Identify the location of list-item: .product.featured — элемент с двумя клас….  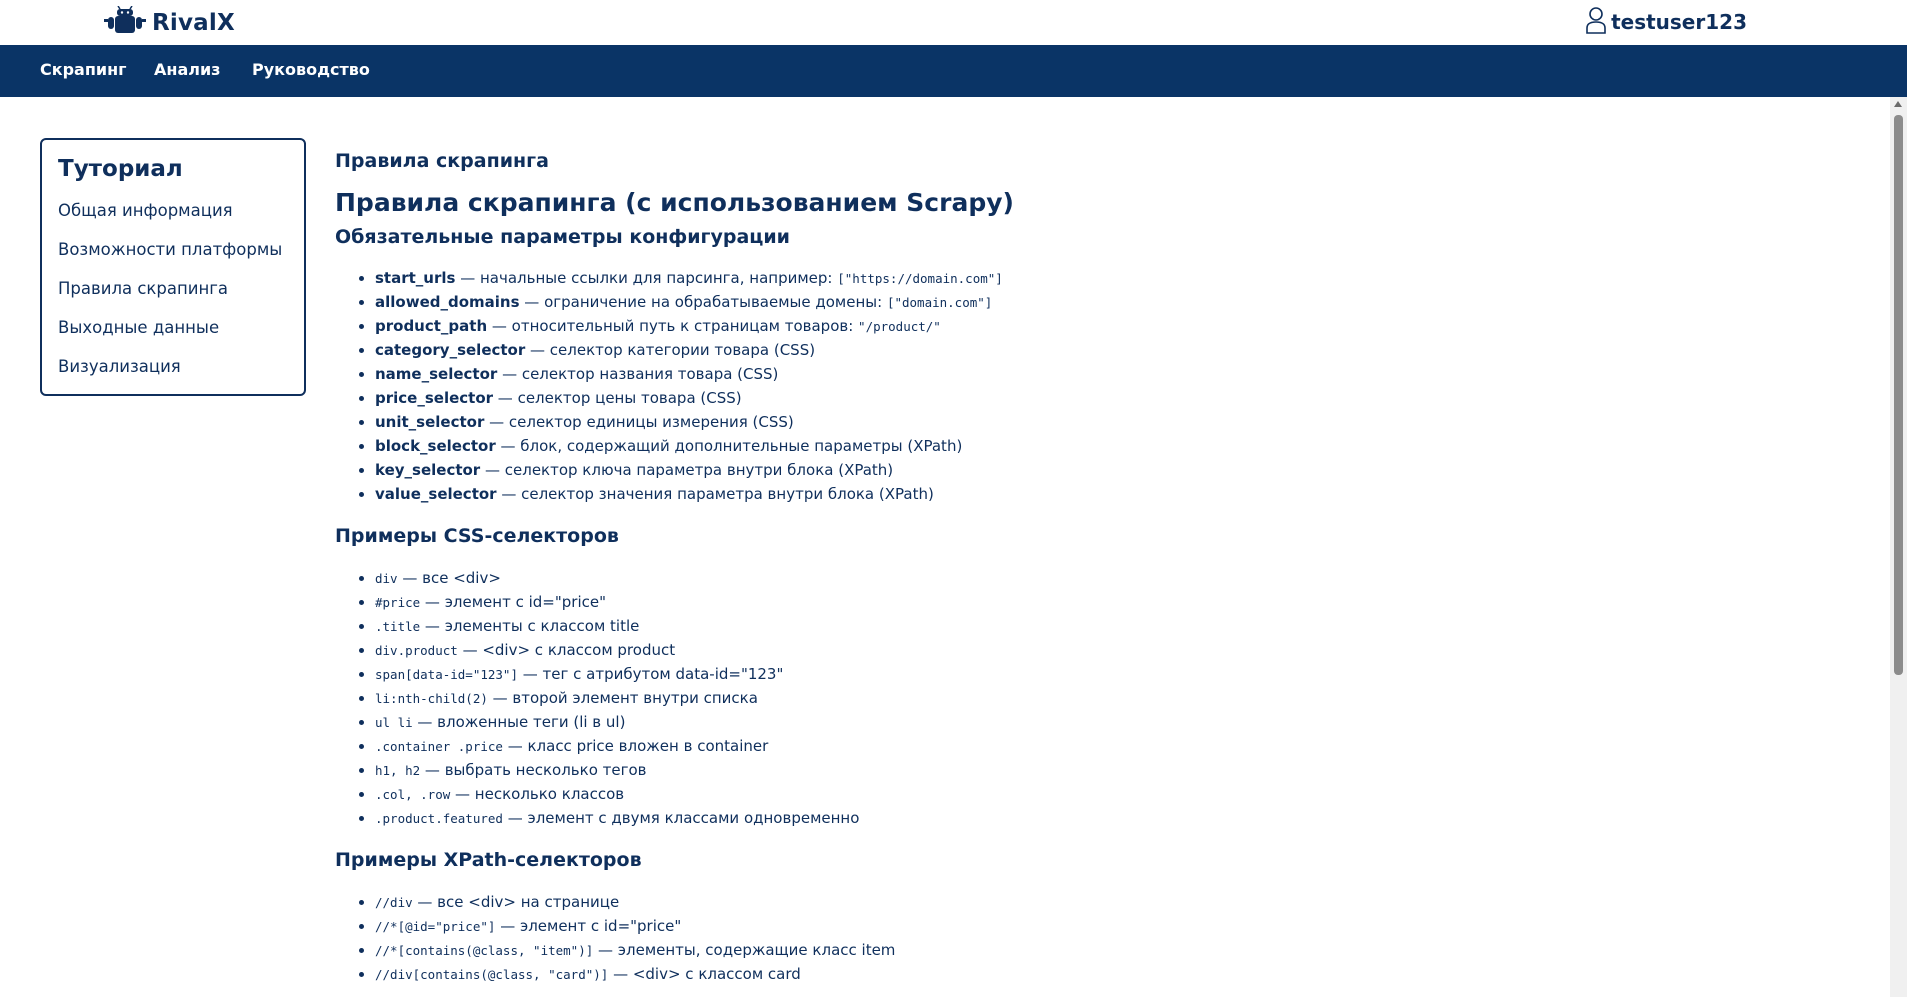
(617, 818).